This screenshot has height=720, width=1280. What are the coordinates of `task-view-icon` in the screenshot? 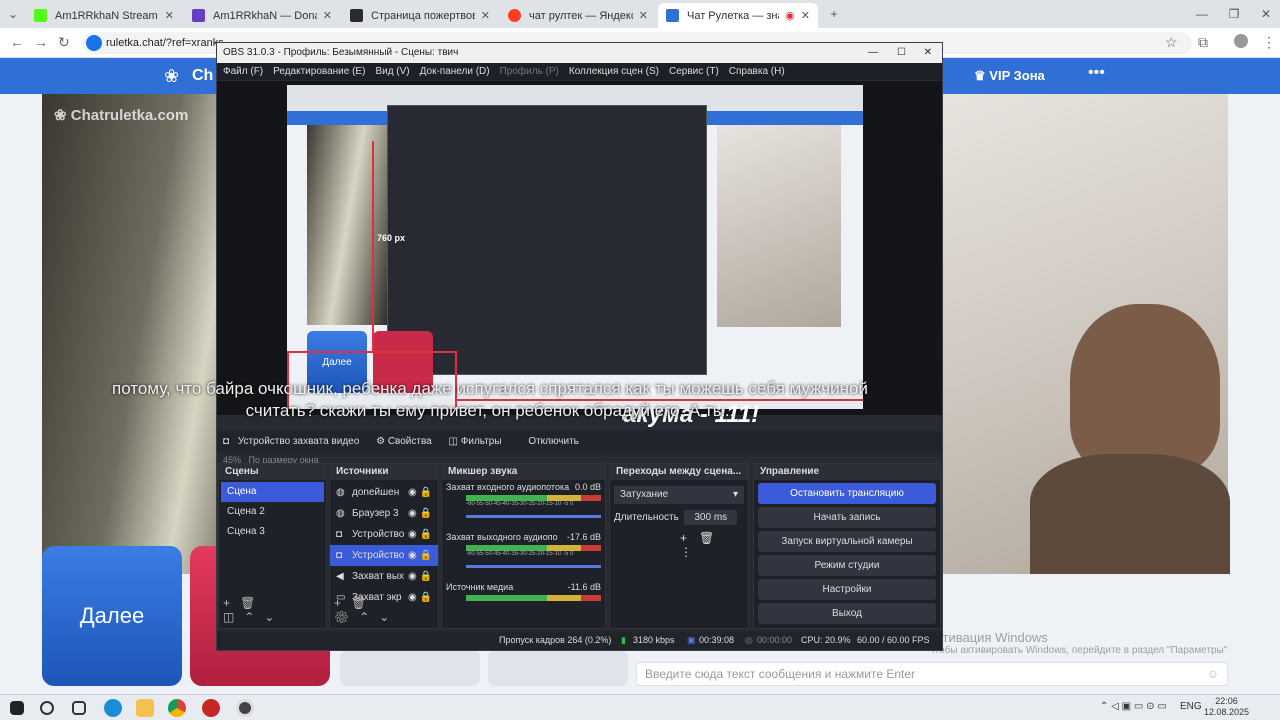 It's located at (79, 708).